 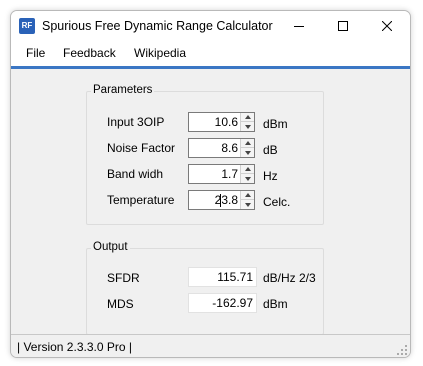 I want to click on noise-factor-unit: dB, so click(x=270, y=150).